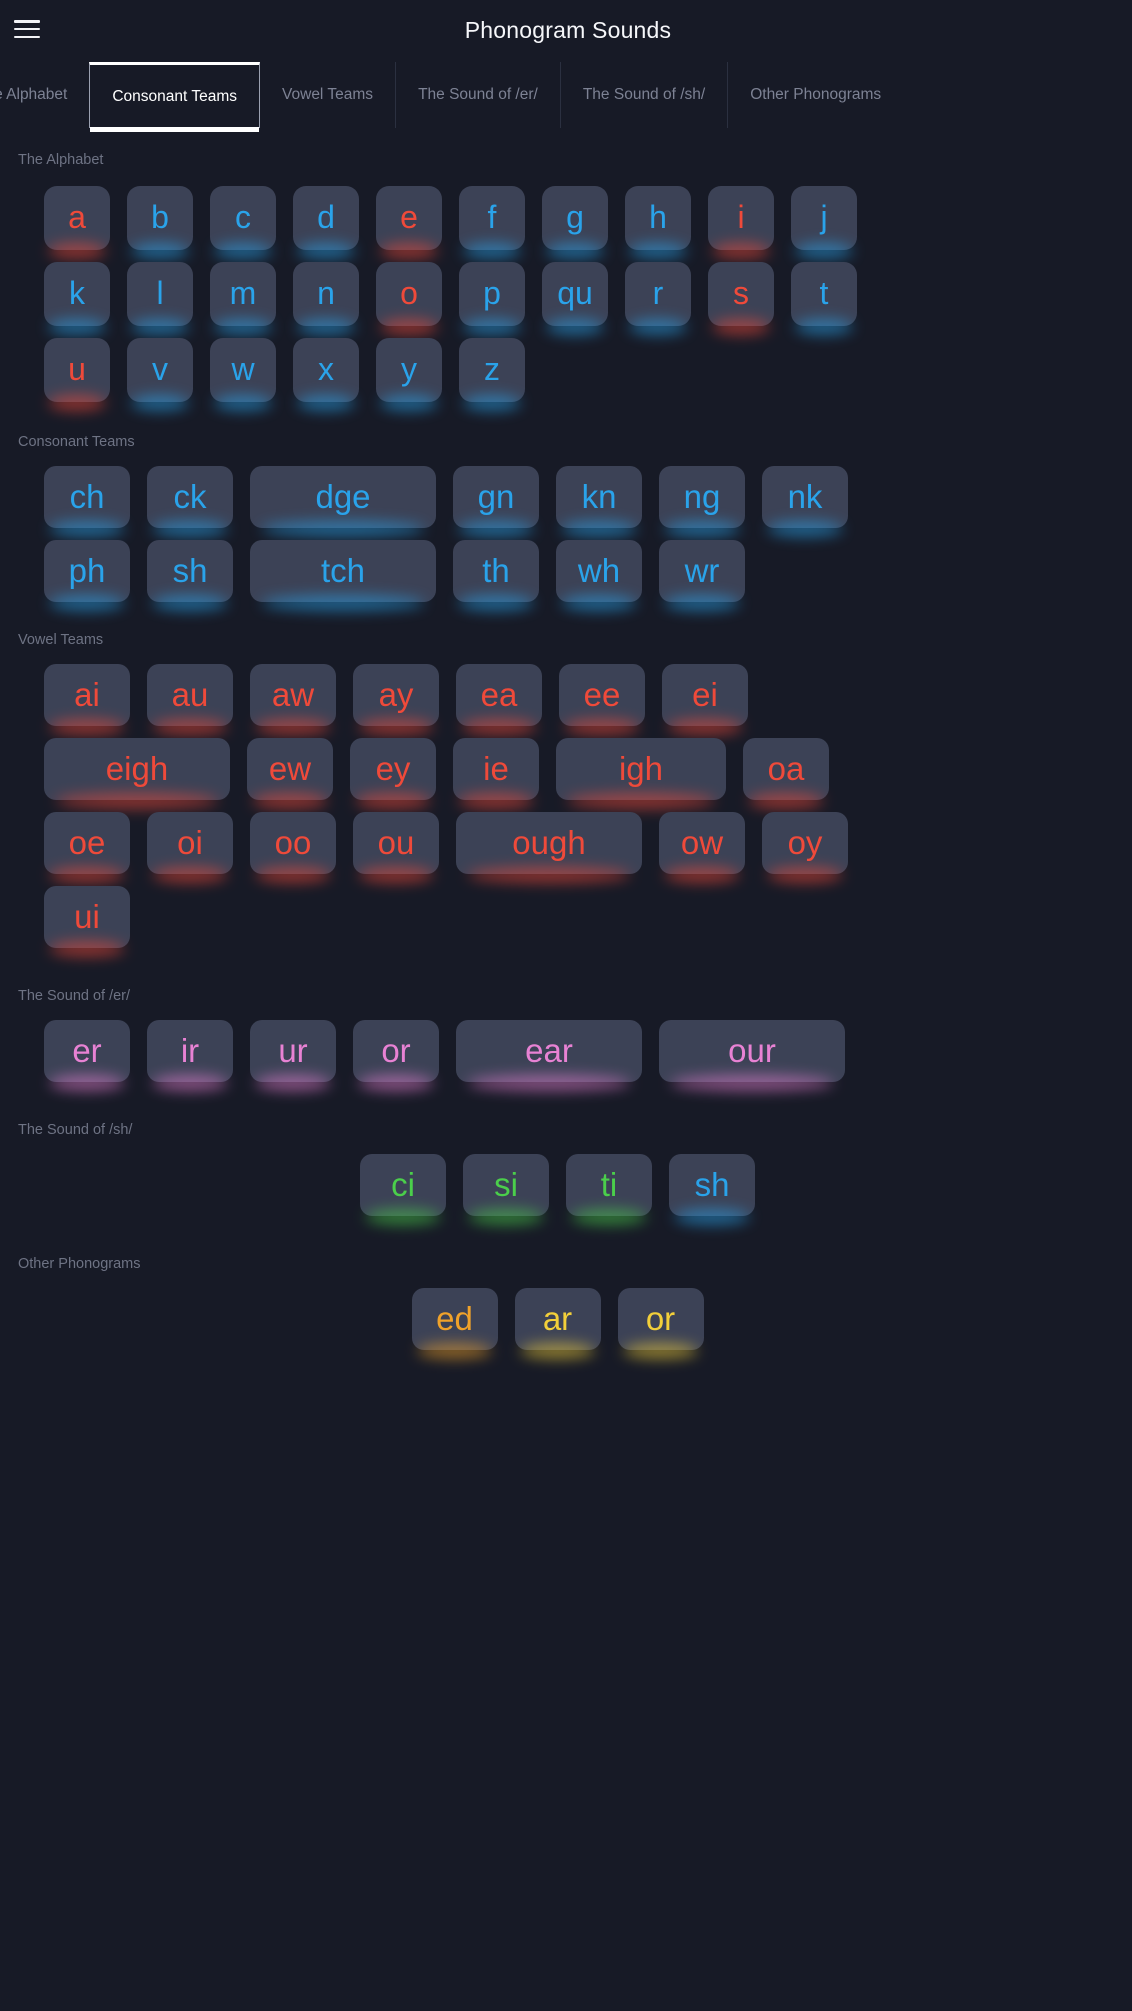  Describe the element at coordinates (492, 370) in the screenshot. I see `phonogram-tile-z: z` at that location.